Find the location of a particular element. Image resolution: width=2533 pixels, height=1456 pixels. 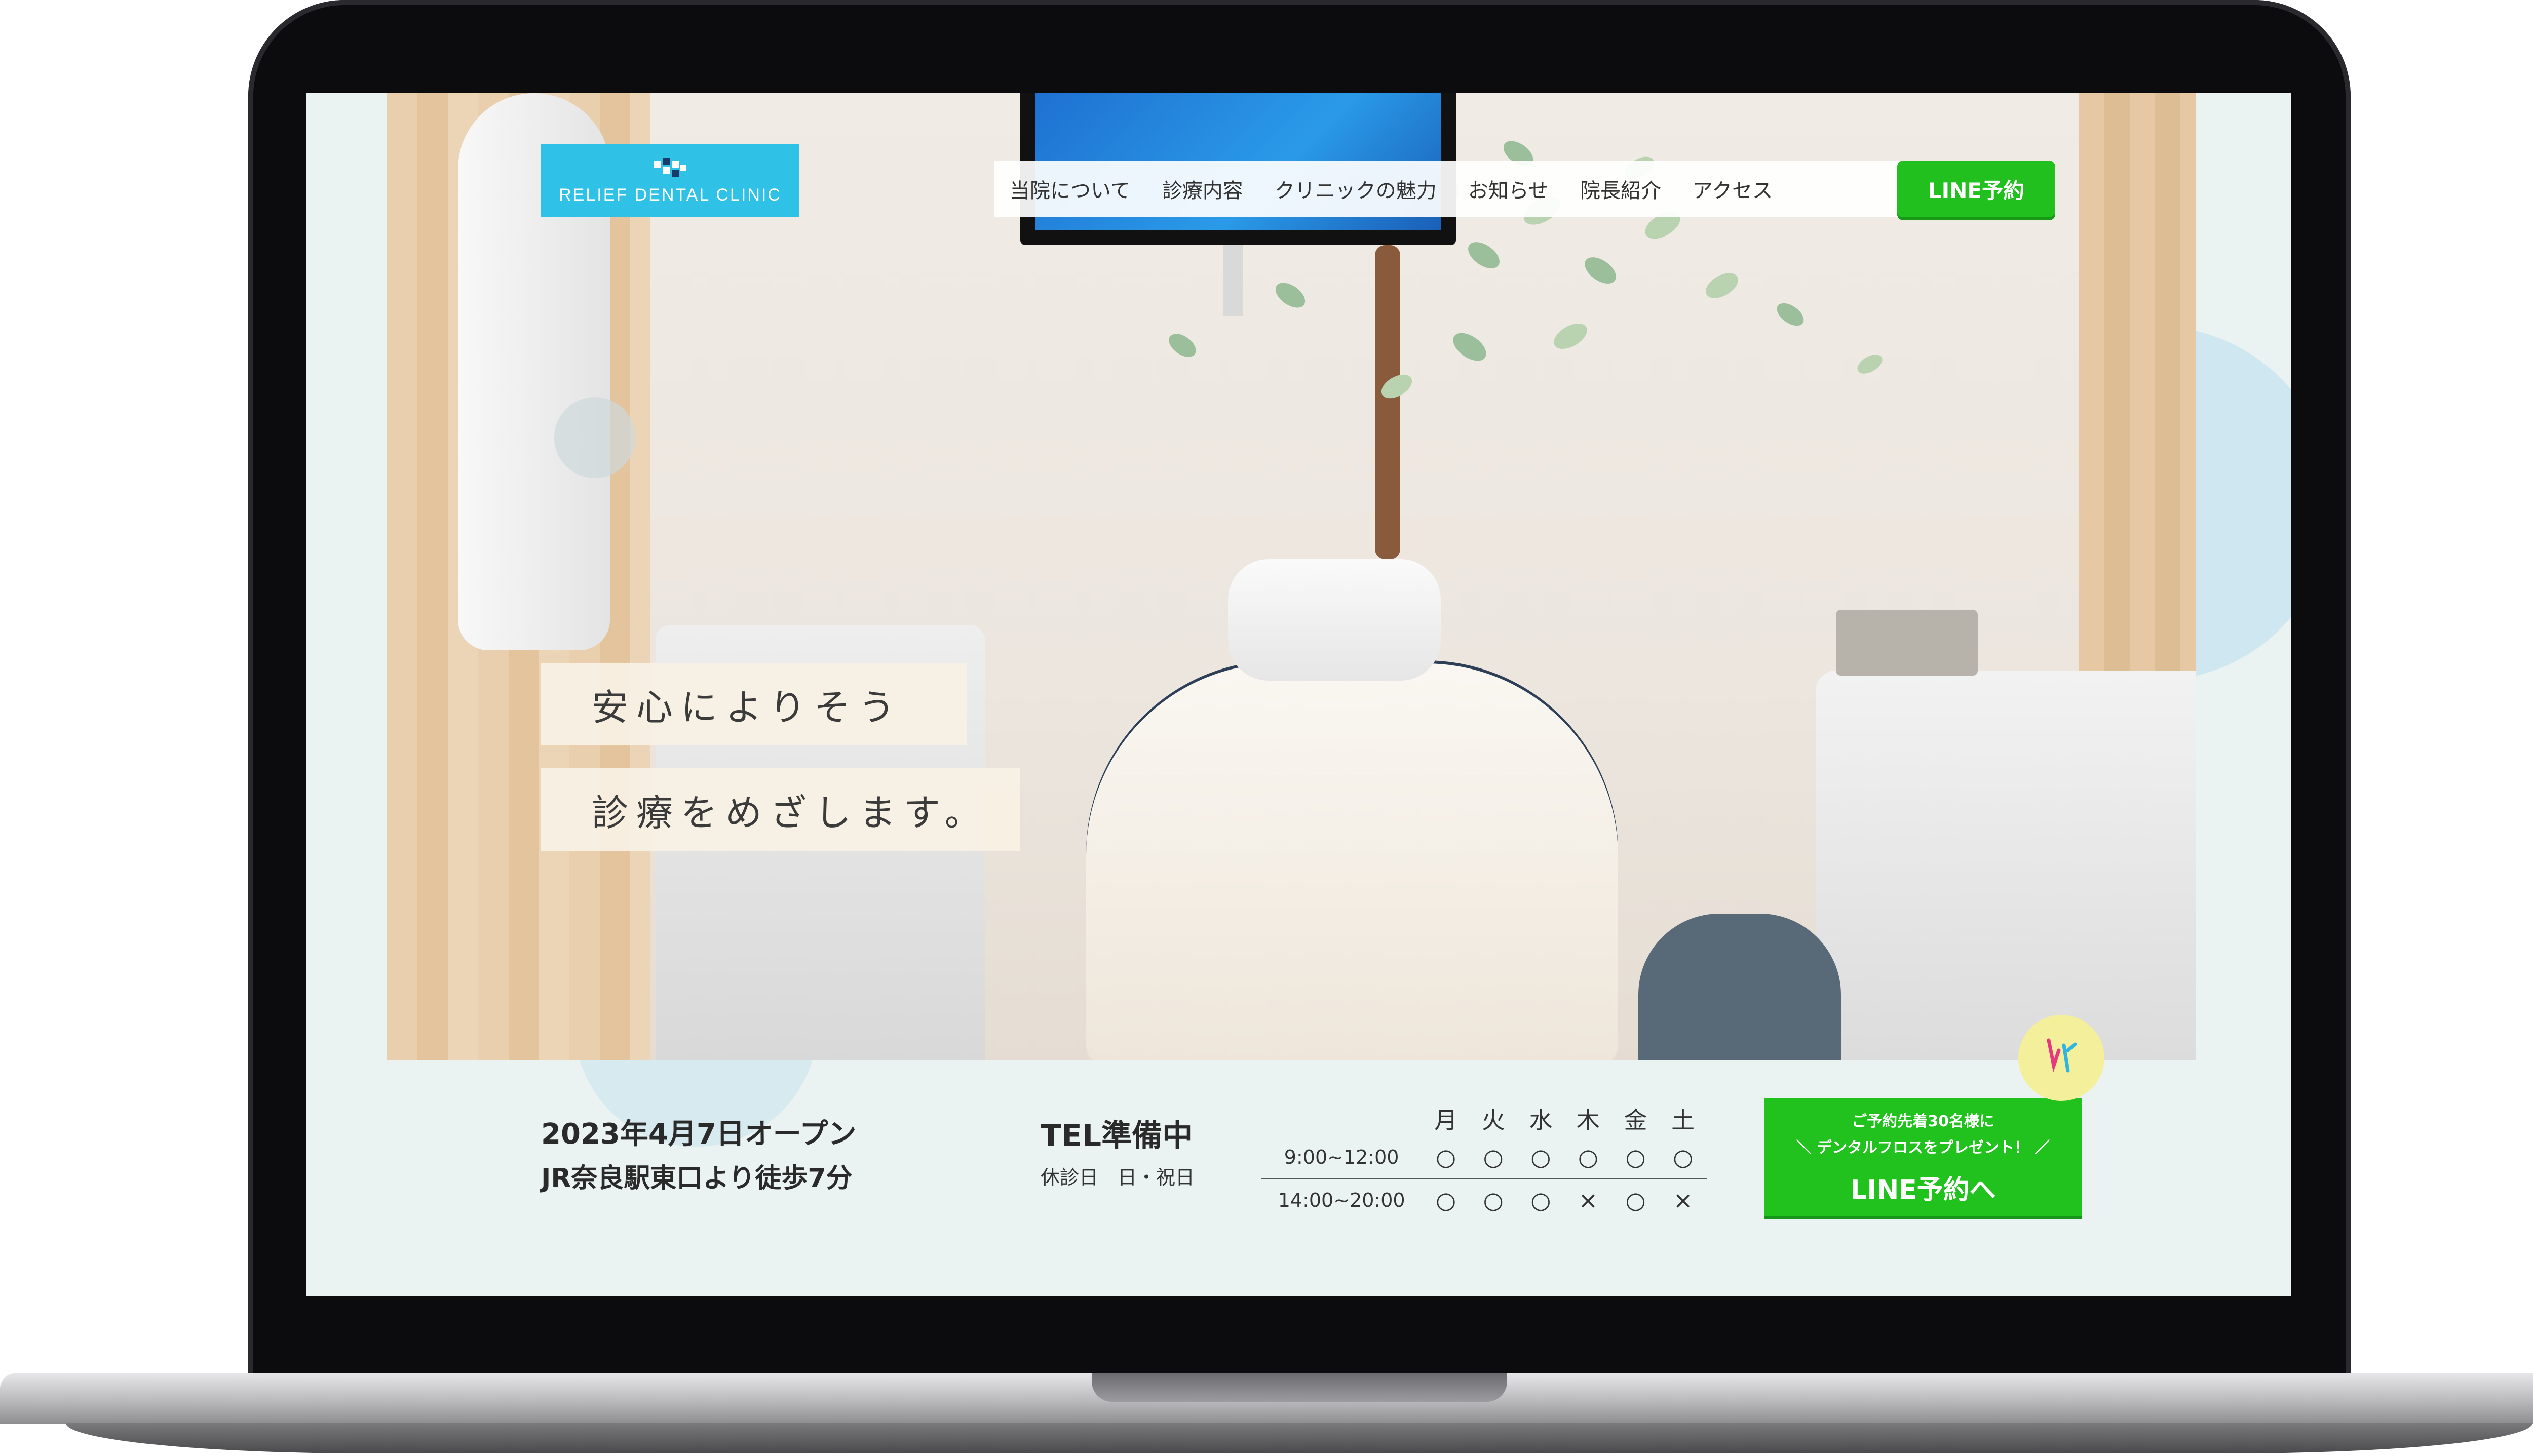

day-mon: 月 is located at coordinates (1446, 1120).